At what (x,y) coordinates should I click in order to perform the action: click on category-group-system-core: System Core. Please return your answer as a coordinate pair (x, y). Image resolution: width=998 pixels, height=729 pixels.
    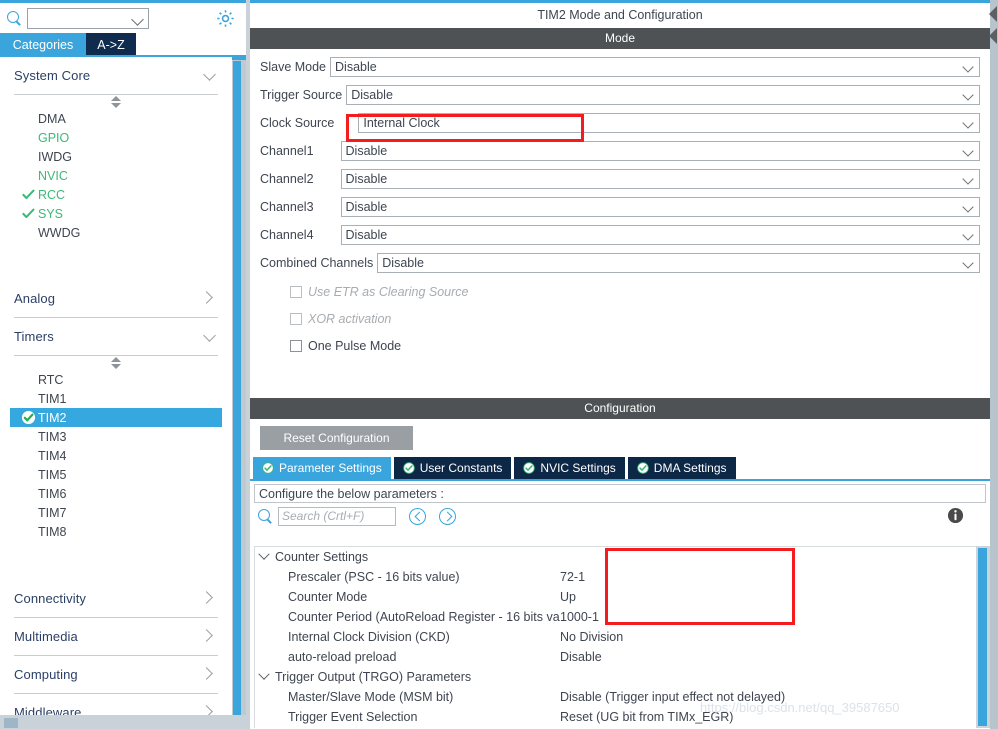
    Looking at the image, I should click on (116, 76).